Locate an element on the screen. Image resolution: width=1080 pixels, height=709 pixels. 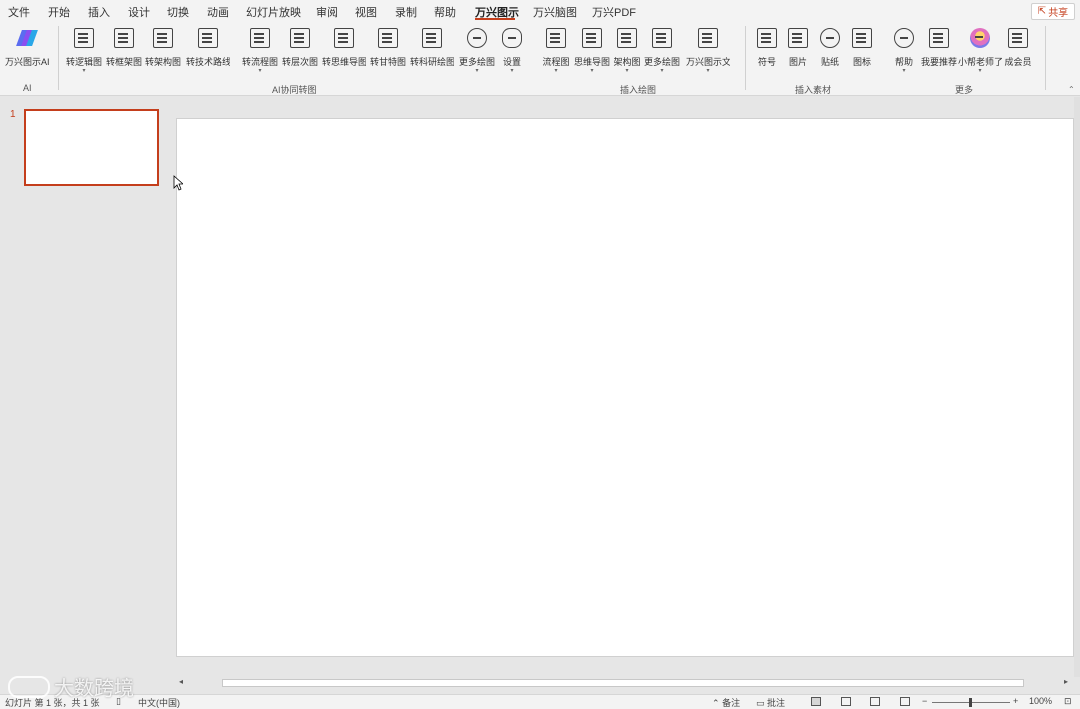
scroll-right-icon: ▸ is located at coordinates (1066, 681).